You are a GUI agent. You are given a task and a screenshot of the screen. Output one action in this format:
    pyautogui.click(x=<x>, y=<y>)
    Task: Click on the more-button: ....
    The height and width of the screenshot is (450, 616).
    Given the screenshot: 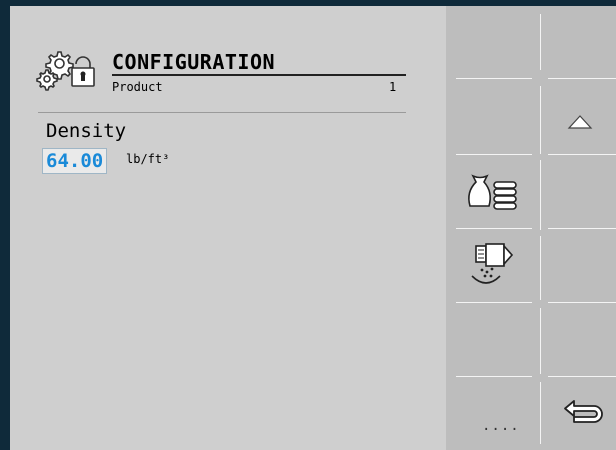 What is the action you would take?
    pyautogui.click(x=501, y=426)
    